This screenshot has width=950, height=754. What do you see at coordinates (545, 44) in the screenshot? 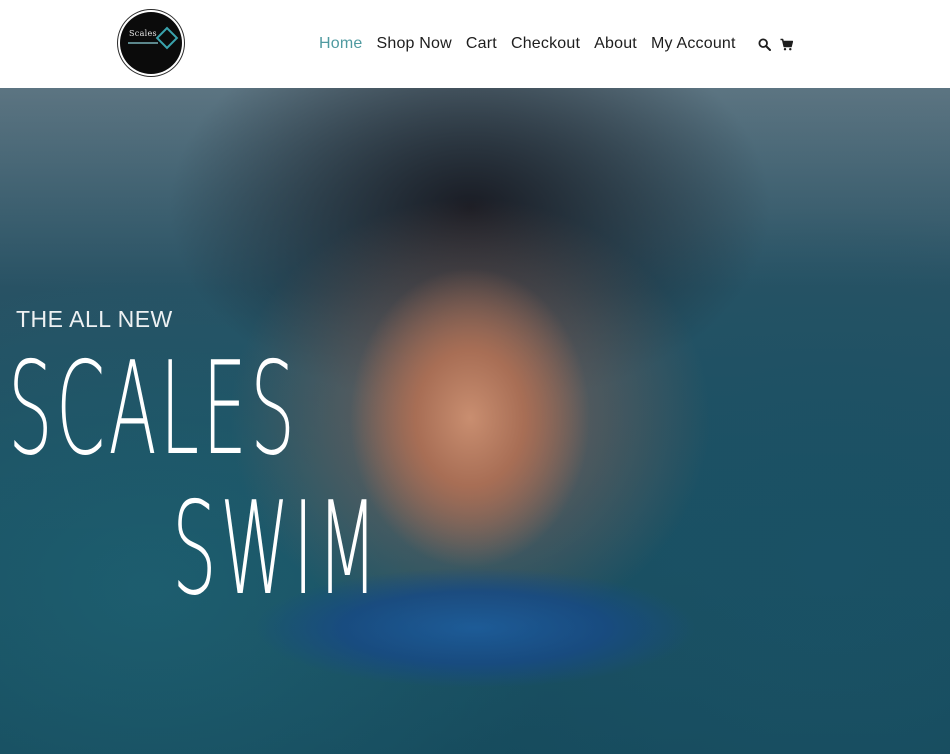
I see `nav-checkout: Checkout` at bounding box center [545, 44].